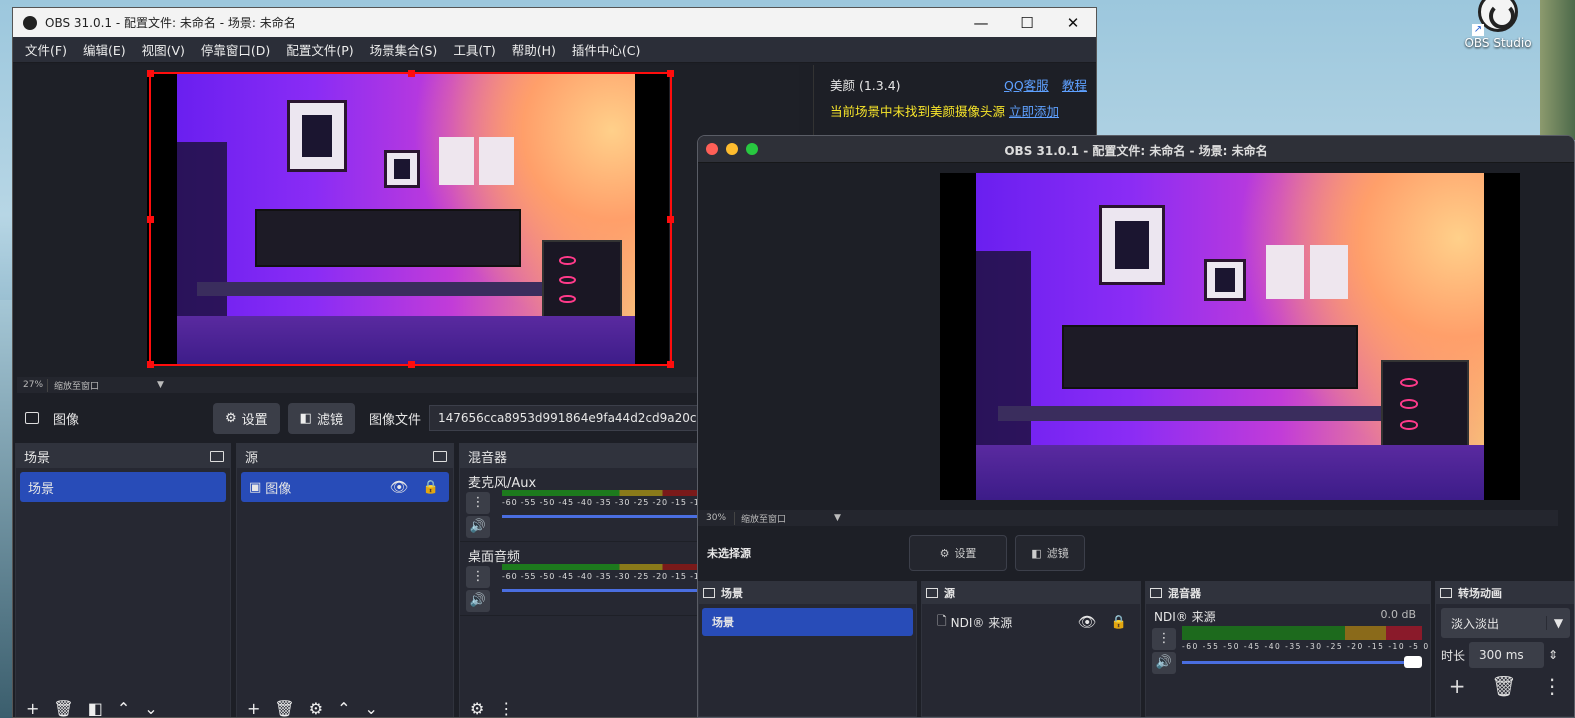 Image resolution: width=1575 pixels, height=718 pixels. What do you see at coordinates (729, 553) in the screenshot?
I see `no-source-label: 未选择源` at bounding box center [729, 553].